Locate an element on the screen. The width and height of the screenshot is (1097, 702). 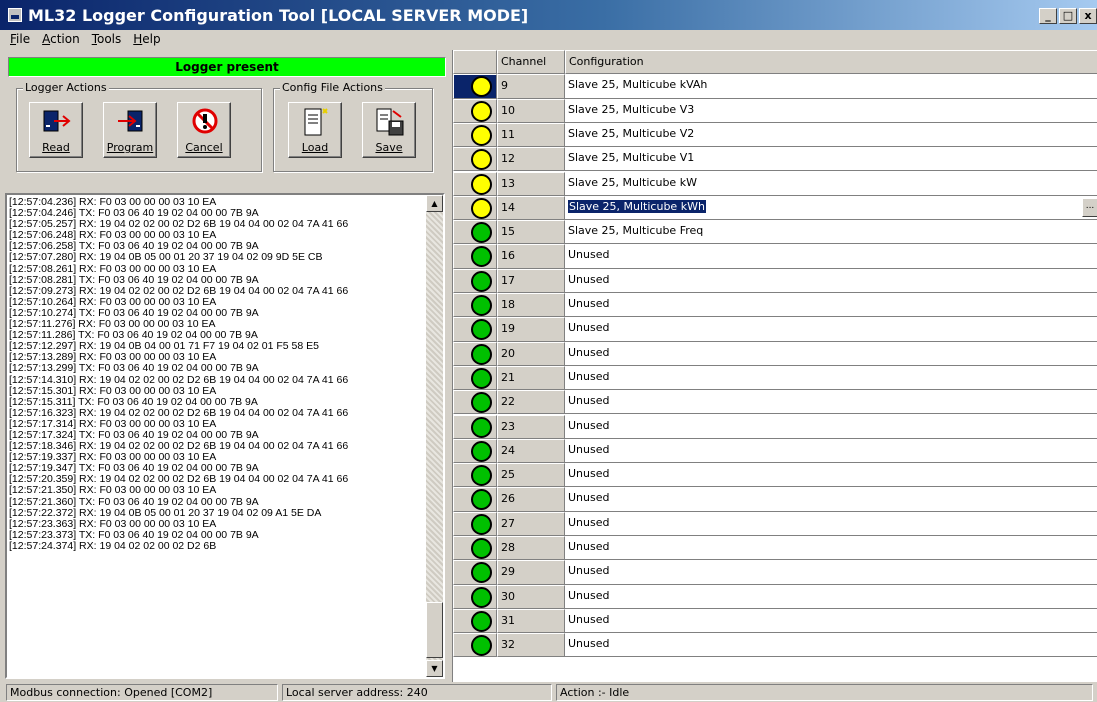
channel-cell: 9 is located at coordinates (531, 86).